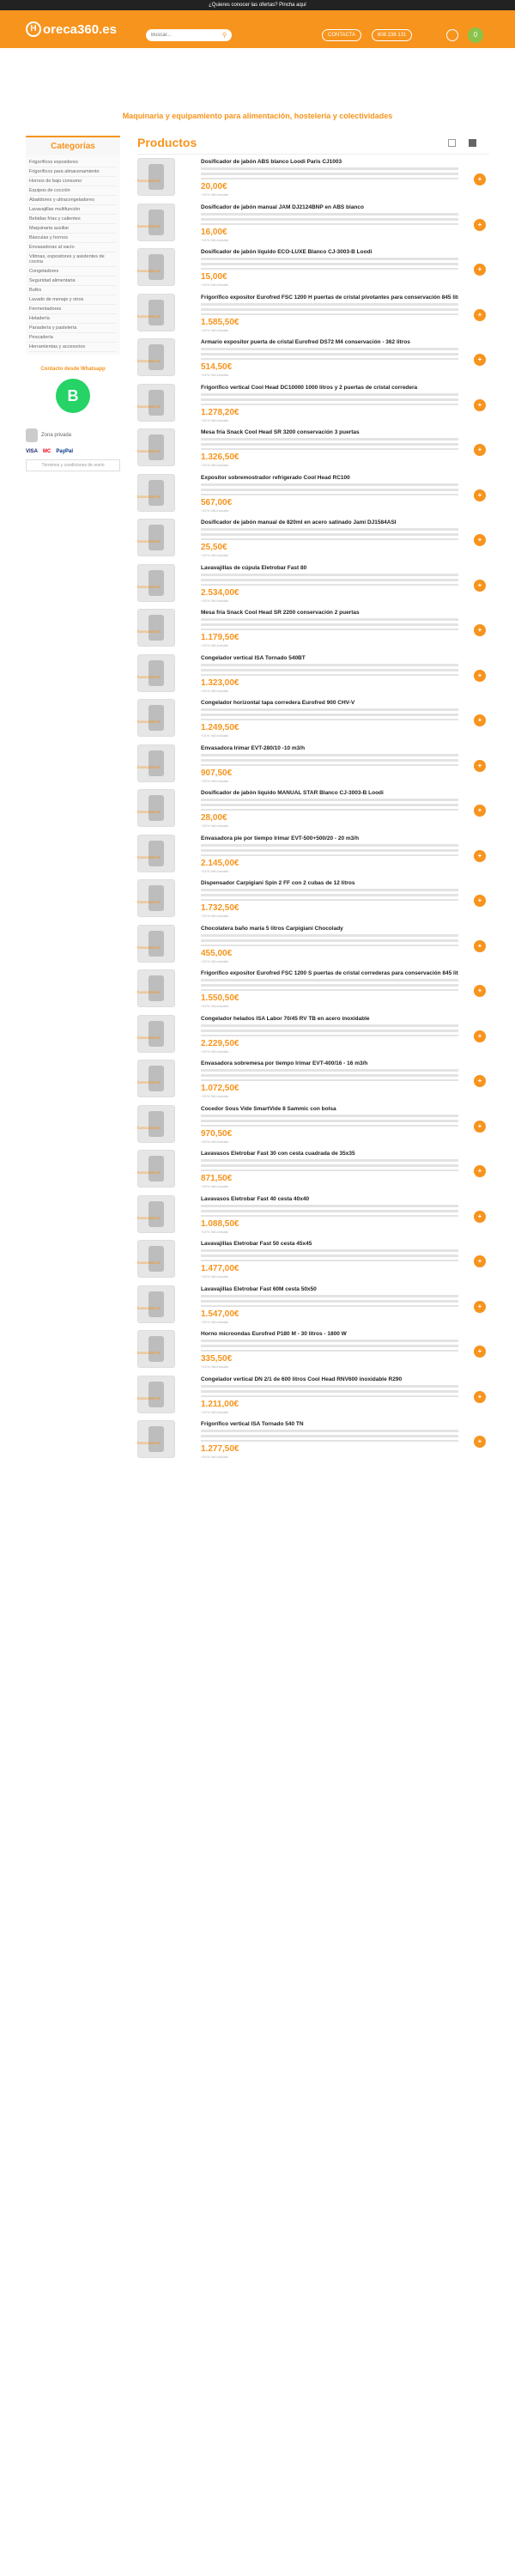 The width and height of the screenshot is (515, 2576). I want to click on search-box: ⚲, so click(189, 35).